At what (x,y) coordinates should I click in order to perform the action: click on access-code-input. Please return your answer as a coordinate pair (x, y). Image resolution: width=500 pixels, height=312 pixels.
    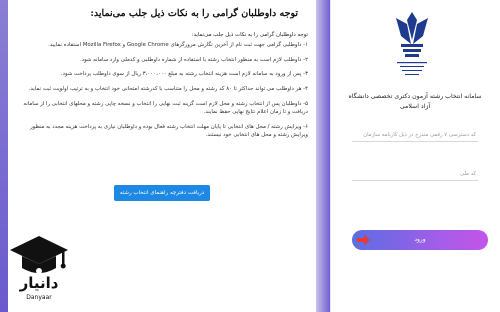
    Looking at the image, I should click on (415, 135).